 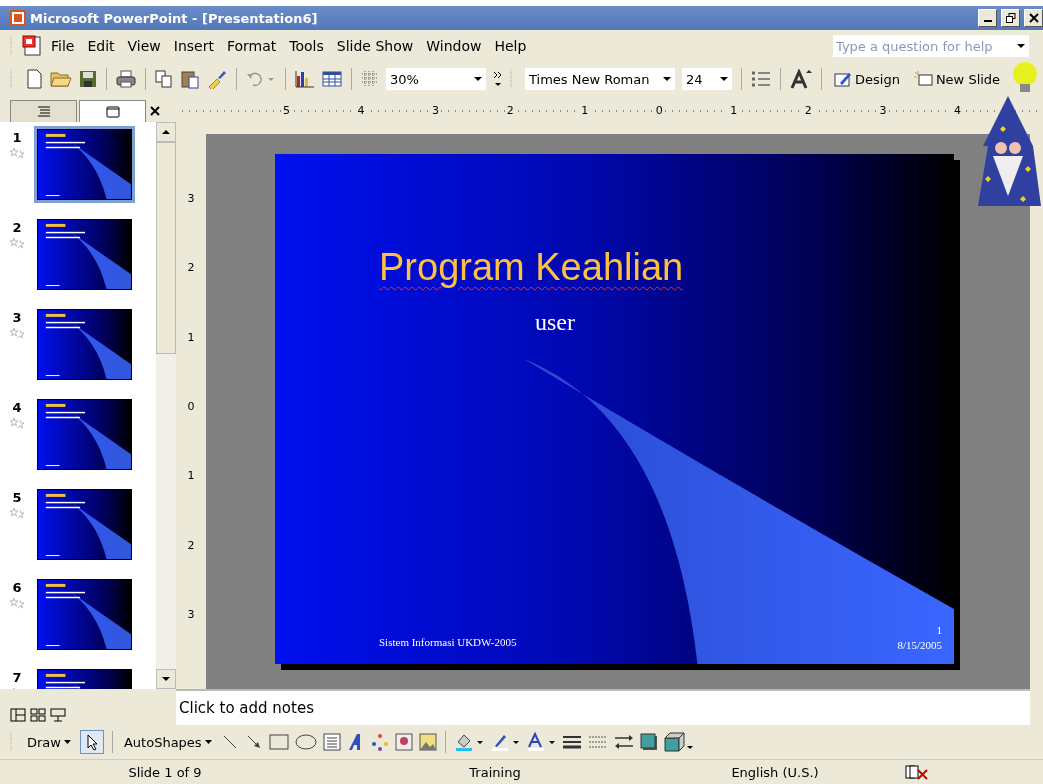 I want to click on slide-number: 7, so click(x=17, y=677).